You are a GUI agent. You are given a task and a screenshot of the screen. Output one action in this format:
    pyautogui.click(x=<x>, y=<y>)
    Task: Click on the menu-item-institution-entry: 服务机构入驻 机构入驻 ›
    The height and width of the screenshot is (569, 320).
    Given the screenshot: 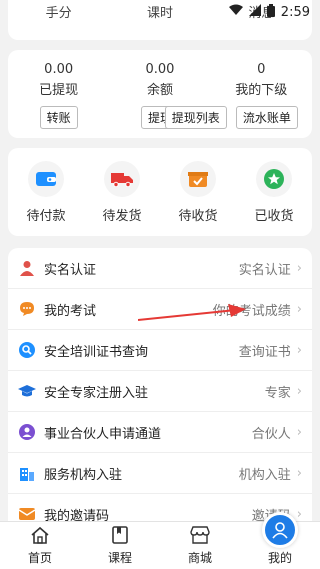 What is the action you would take?
    pyautogui.click(x=160, y=473)
    